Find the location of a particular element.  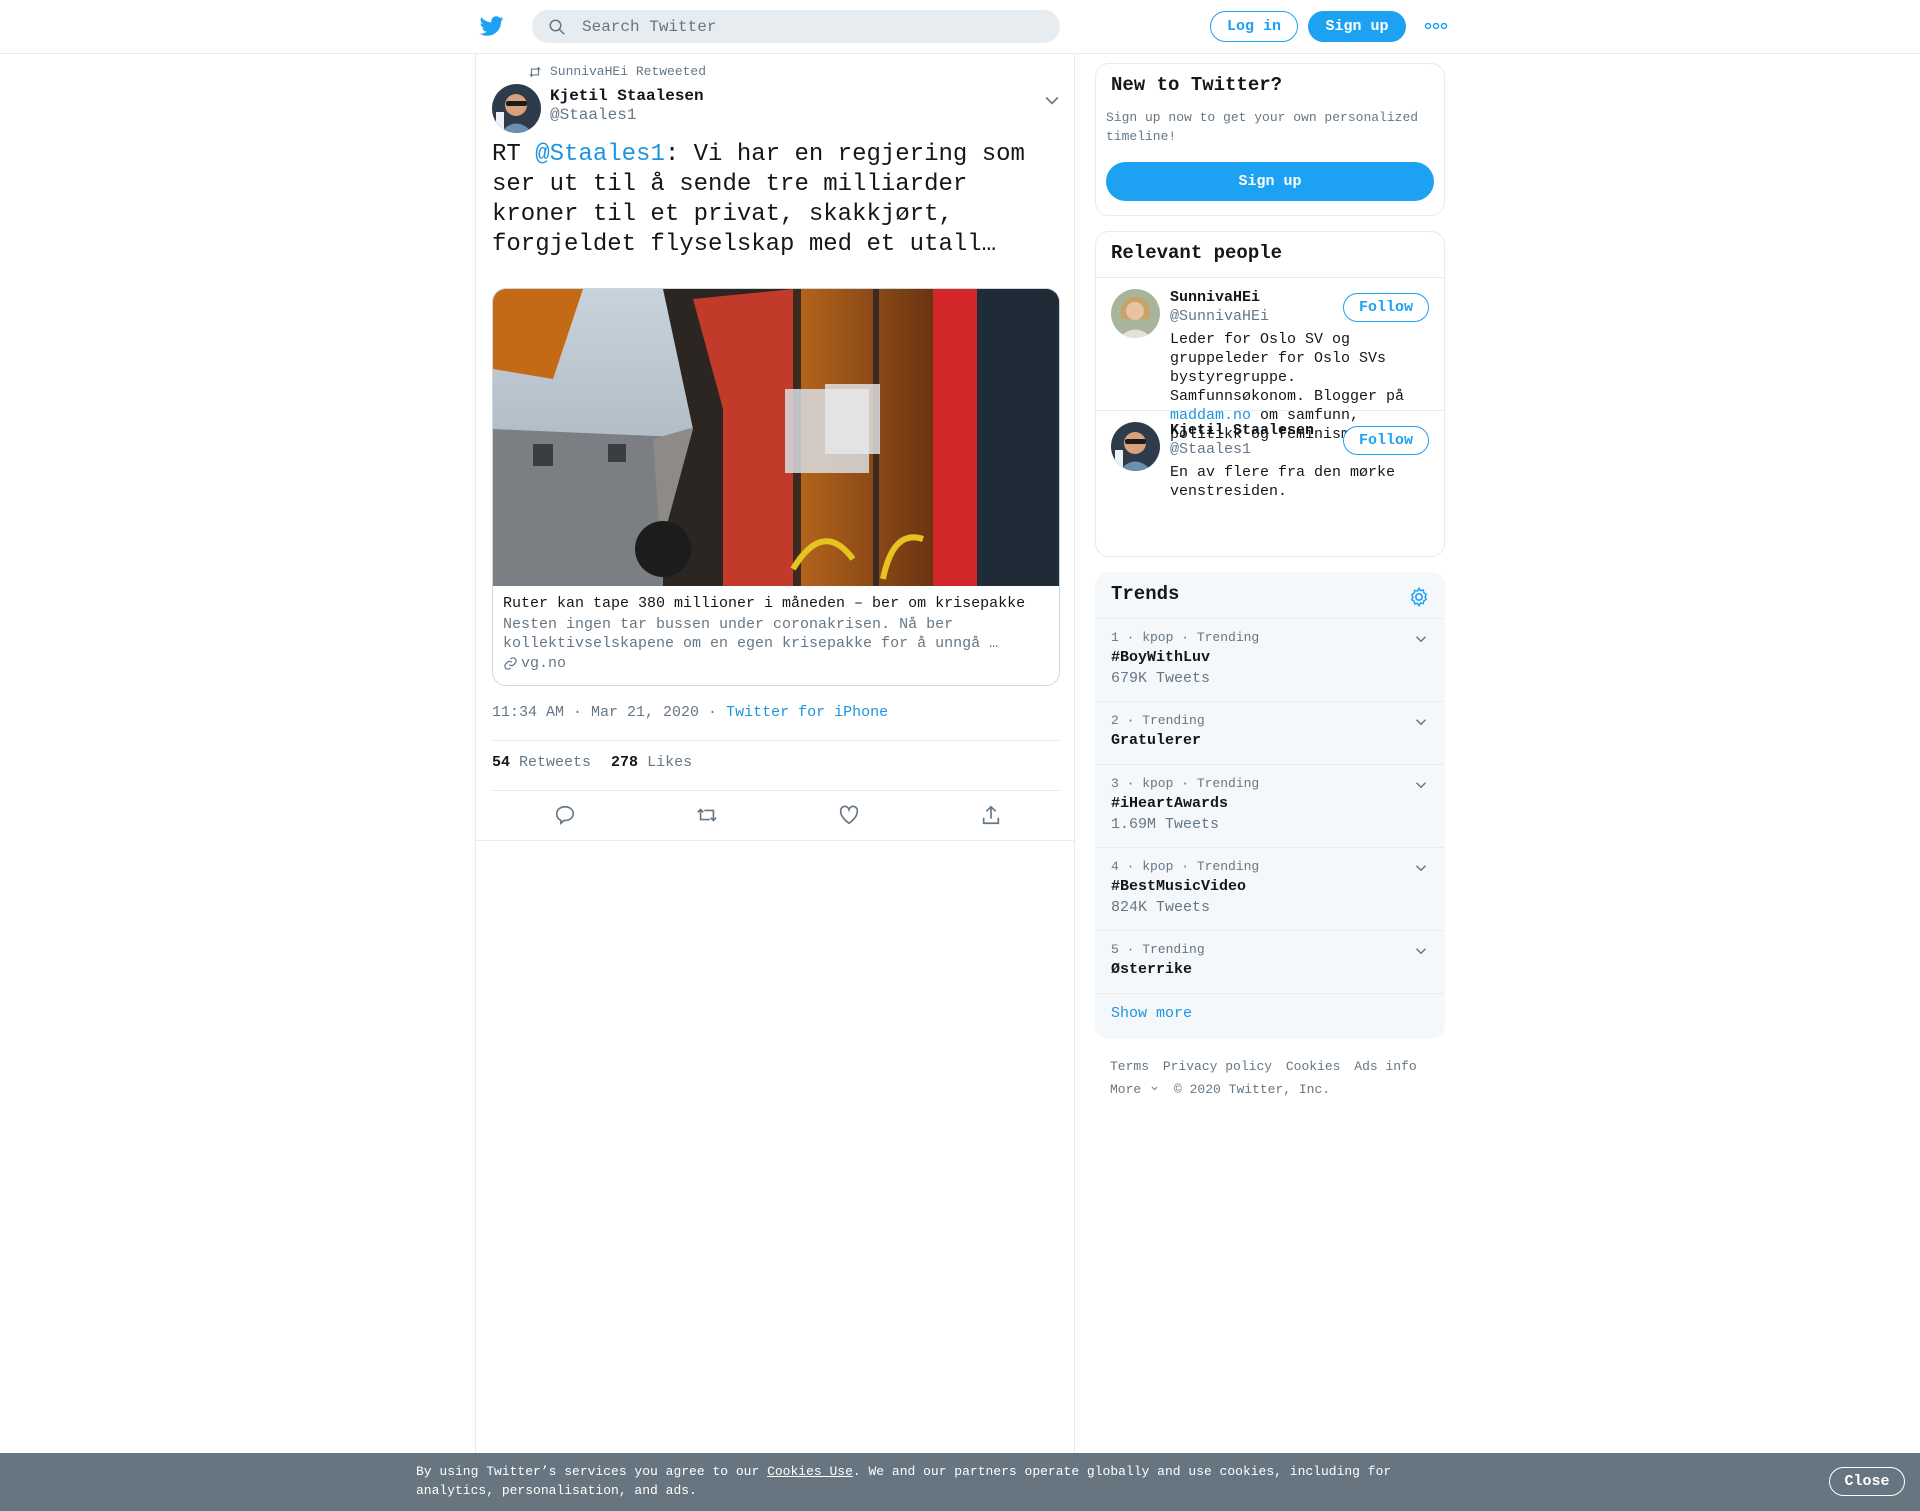

footer-more-menu: More is located at coordinates (1135, 1089).